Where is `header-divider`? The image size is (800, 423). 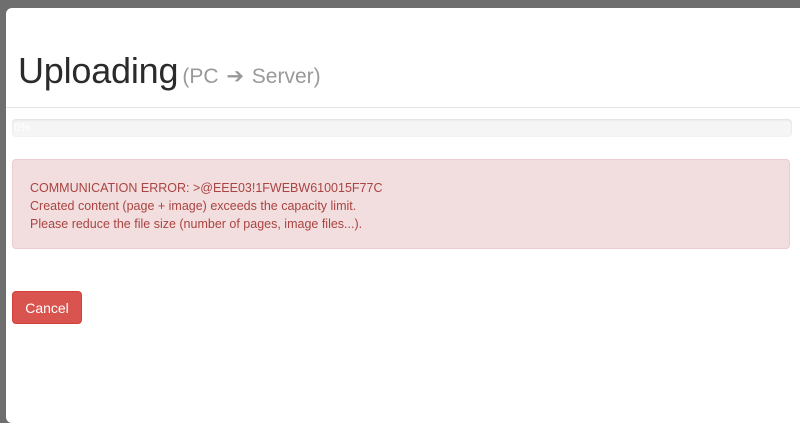 header-divider is located at coordinates (403, 107).